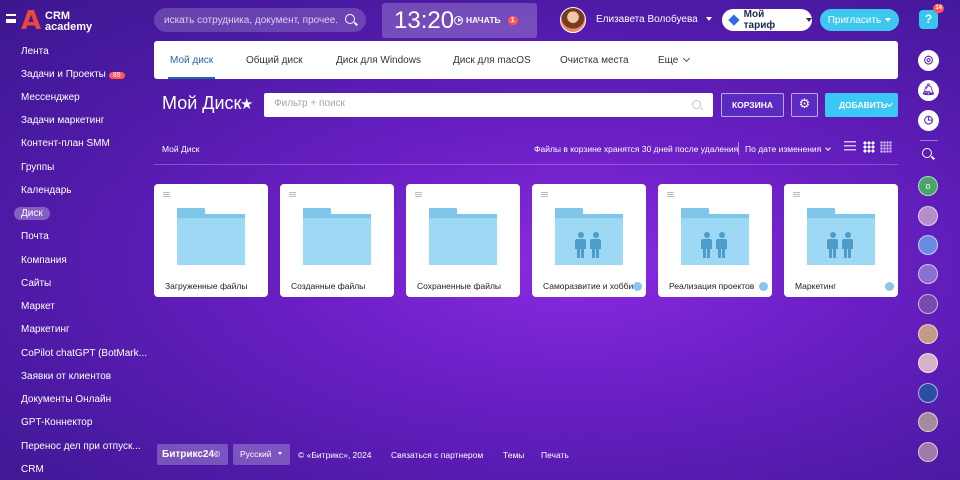 Image resolution: width=960 pixels, height=480 pixels. I want to click on themes-link: Темы, so click(513, 455).